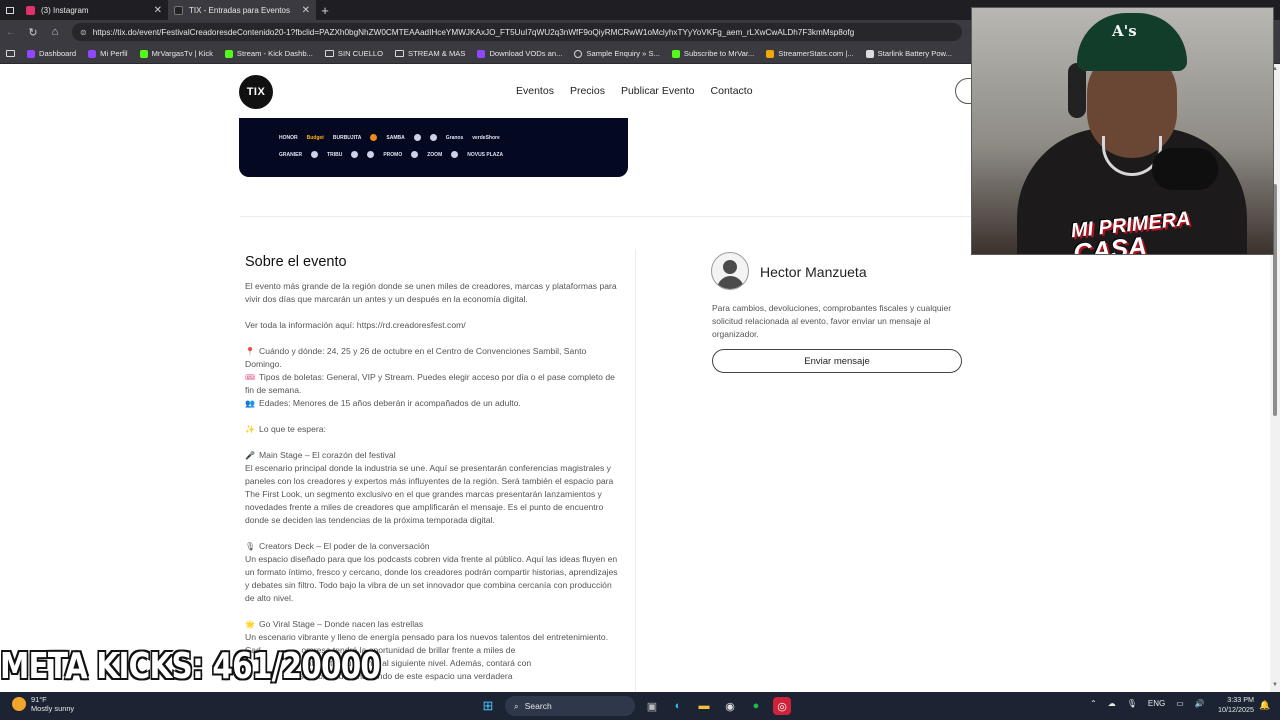 This screenshot has width=1280, height=720. What do you see at coordinates (732, 91) in the screenshot?
I see `nav-contacto: Contacto` at bounding box center [732, 91].